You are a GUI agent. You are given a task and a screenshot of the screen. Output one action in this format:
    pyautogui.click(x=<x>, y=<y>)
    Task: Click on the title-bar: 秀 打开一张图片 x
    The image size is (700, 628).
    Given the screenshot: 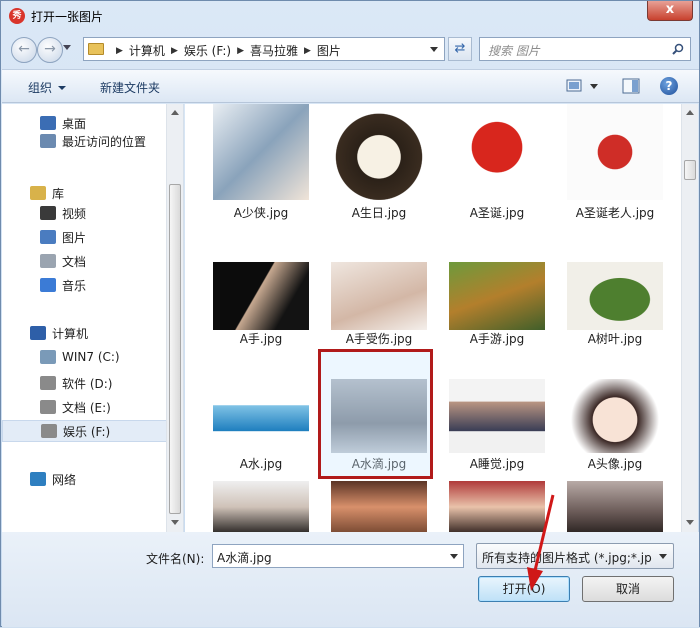 What is the action you would take?
    pyautogui.click(x=350, y=16)
    